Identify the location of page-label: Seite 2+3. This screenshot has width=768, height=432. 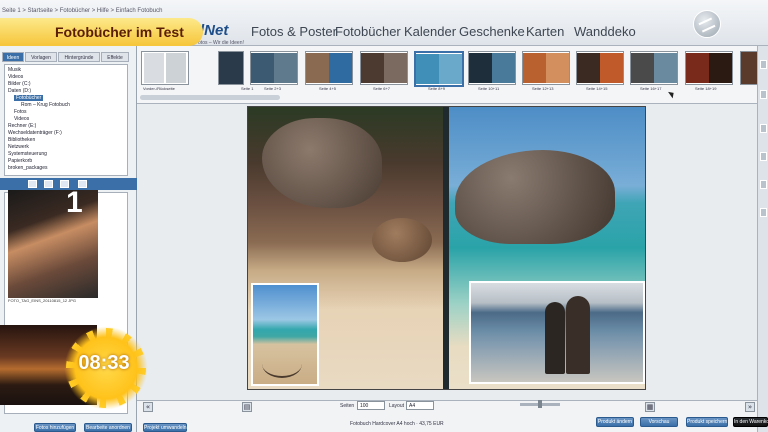
(273, 88).